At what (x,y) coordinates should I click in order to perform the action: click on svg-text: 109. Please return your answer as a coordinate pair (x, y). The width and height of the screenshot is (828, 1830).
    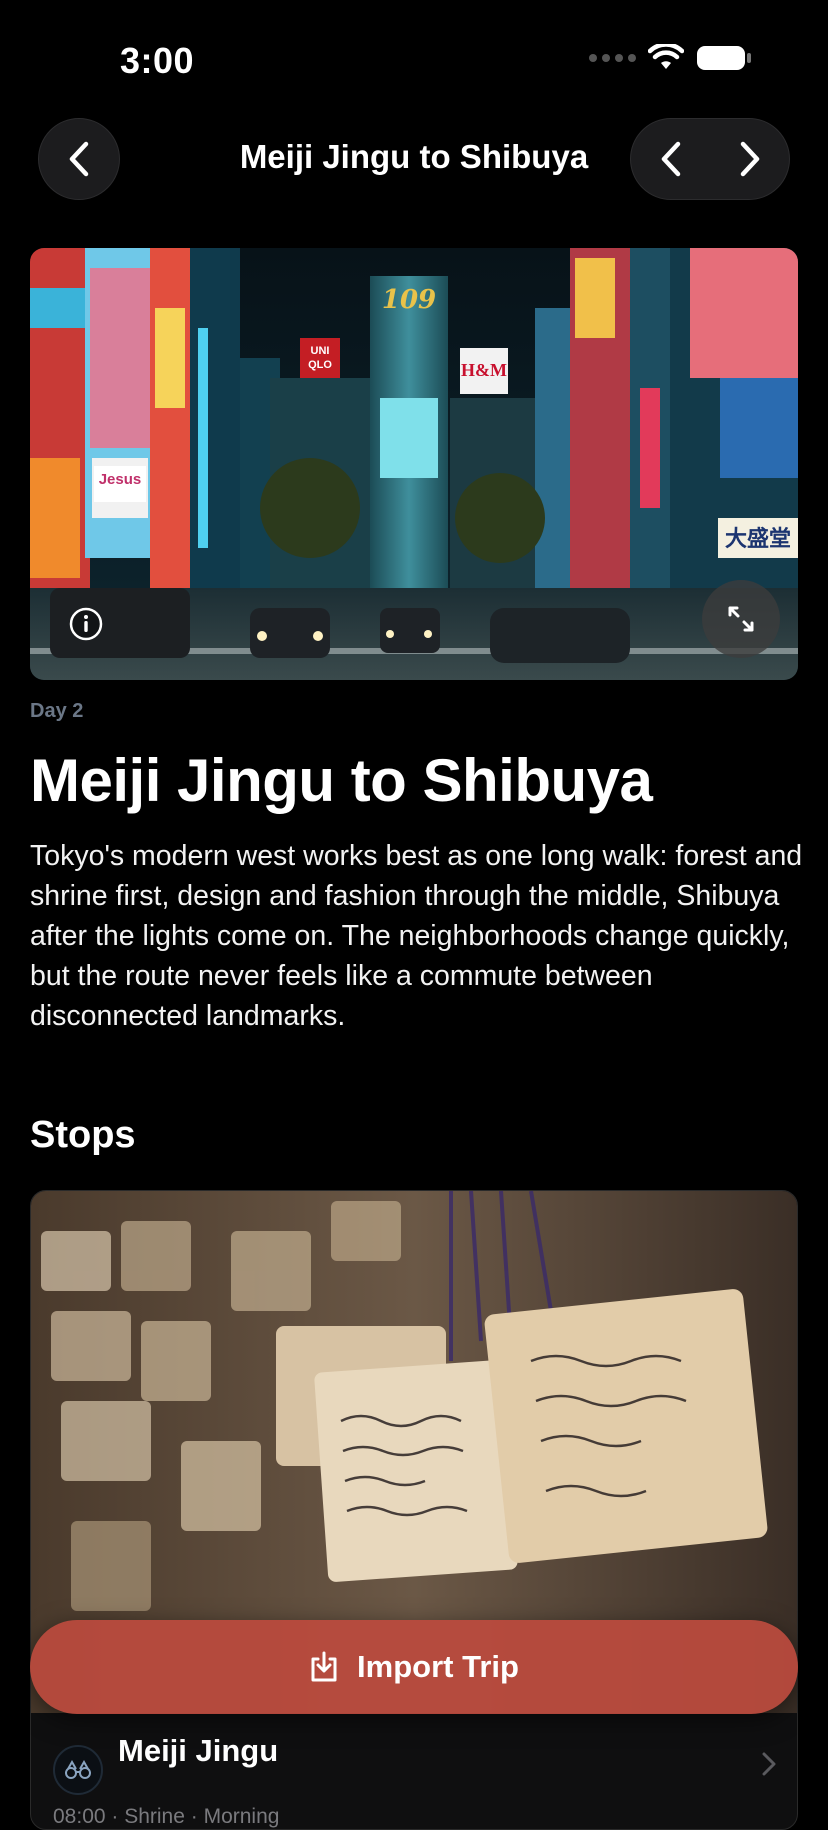
    Looking at the image, I should click on (409, 300).